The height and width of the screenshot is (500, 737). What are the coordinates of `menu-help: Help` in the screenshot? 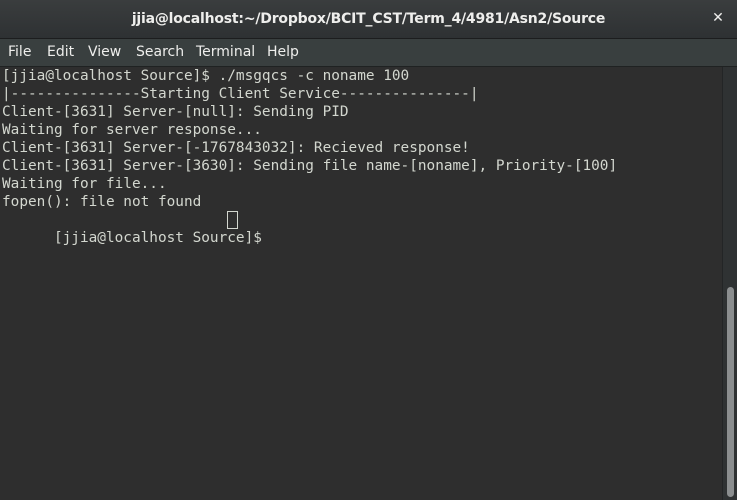 It's located at (283, 52).